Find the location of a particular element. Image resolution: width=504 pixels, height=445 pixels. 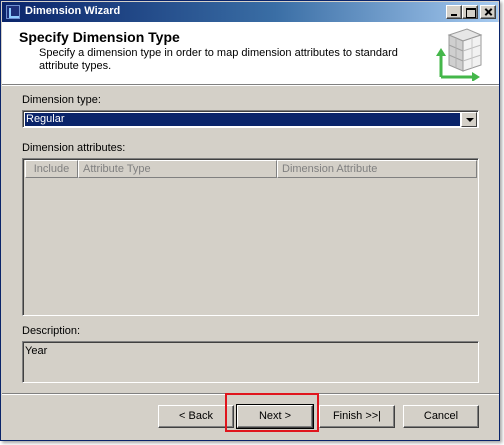

back-button: < Back is located at coordinates (196, 416).